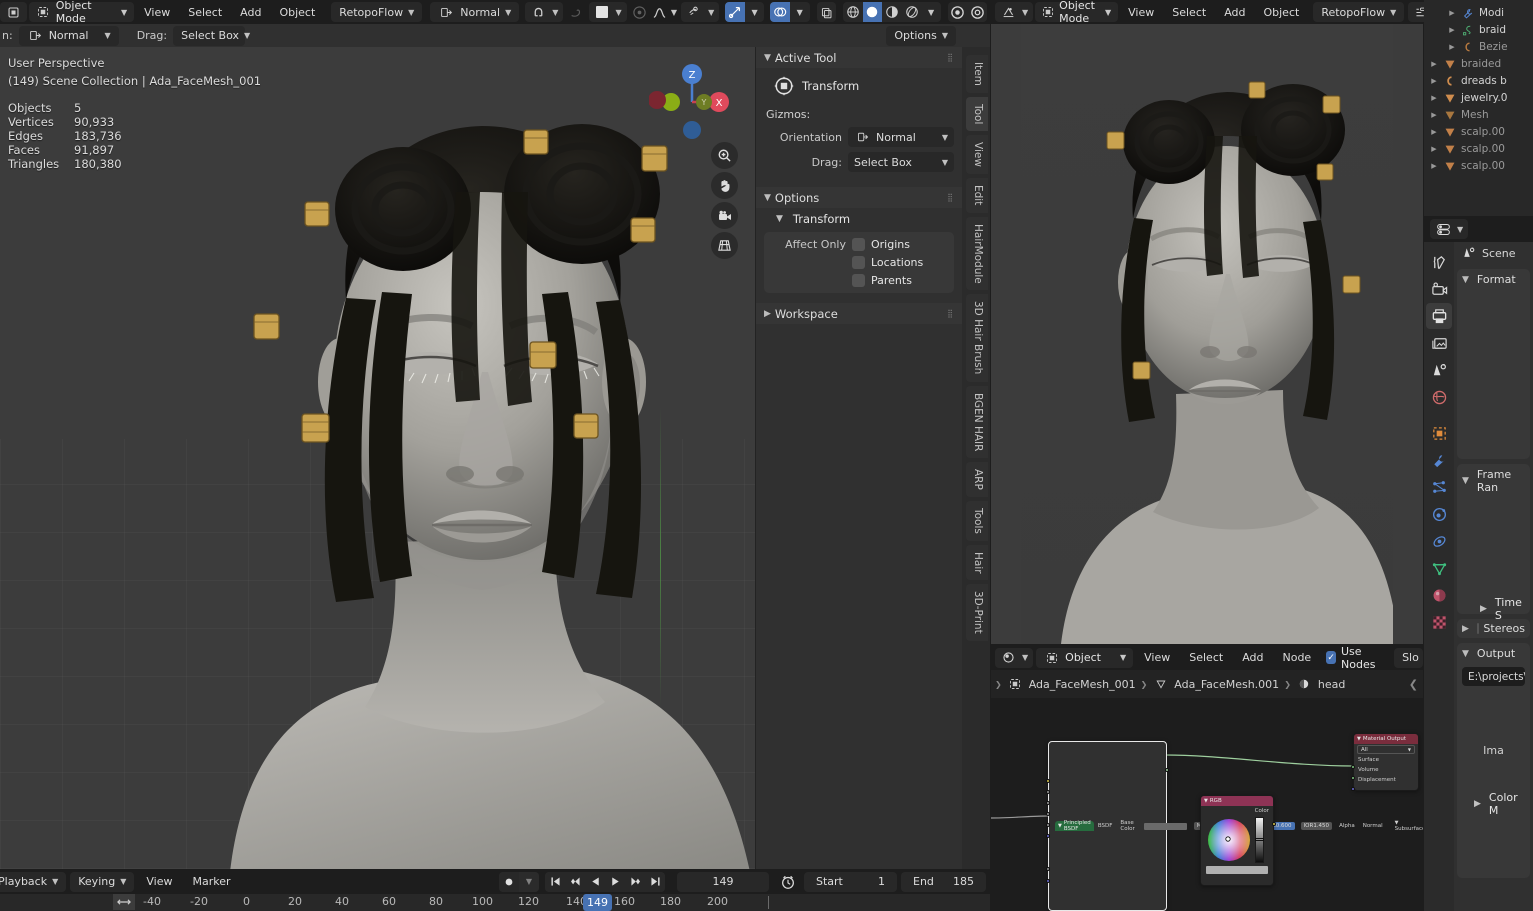 The width and height of the screenshot is (1533, 911). What do you see at coordinates (1355, 658) in the screenshot?
I see `use-nodes-toggle: ✓ Use Nodes` at bounding box center [1355, 658].